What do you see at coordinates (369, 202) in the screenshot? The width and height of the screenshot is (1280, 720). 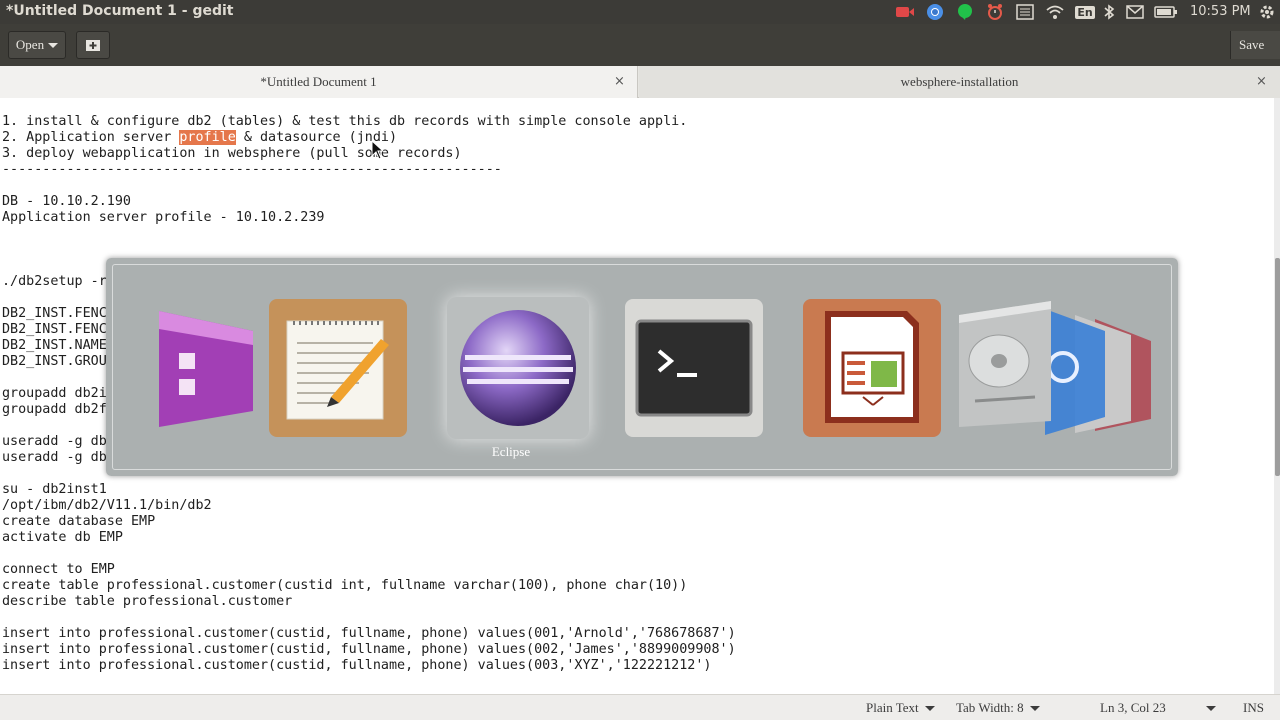 I see `editor-line: DB - 10.10.2.190` at bounding box center [369, 202].